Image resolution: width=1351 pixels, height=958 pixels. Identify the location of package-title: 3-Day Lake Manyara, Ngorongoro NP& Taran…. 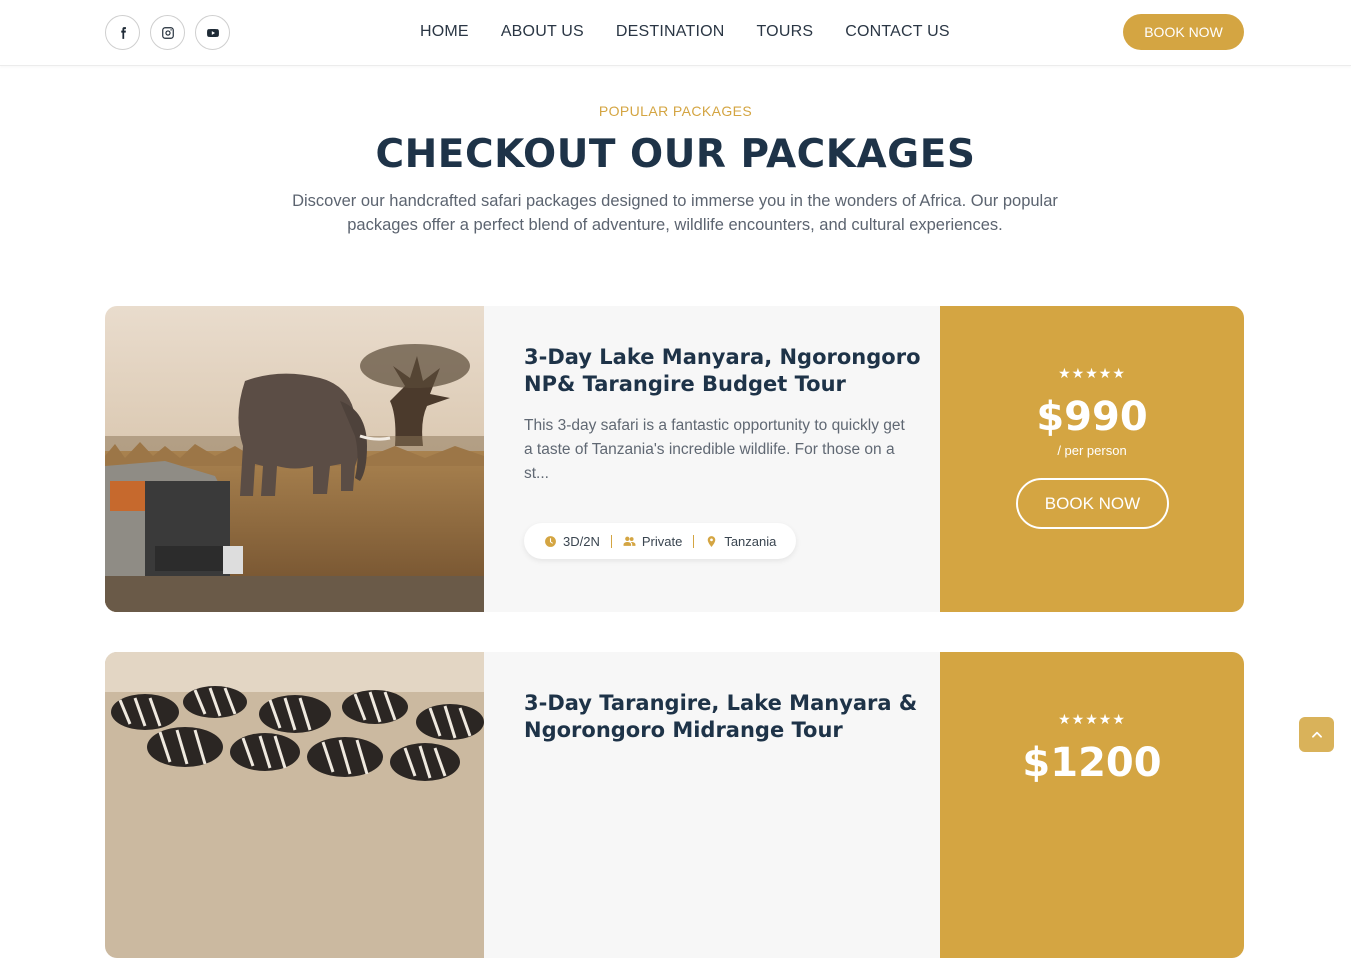
(724, 370).